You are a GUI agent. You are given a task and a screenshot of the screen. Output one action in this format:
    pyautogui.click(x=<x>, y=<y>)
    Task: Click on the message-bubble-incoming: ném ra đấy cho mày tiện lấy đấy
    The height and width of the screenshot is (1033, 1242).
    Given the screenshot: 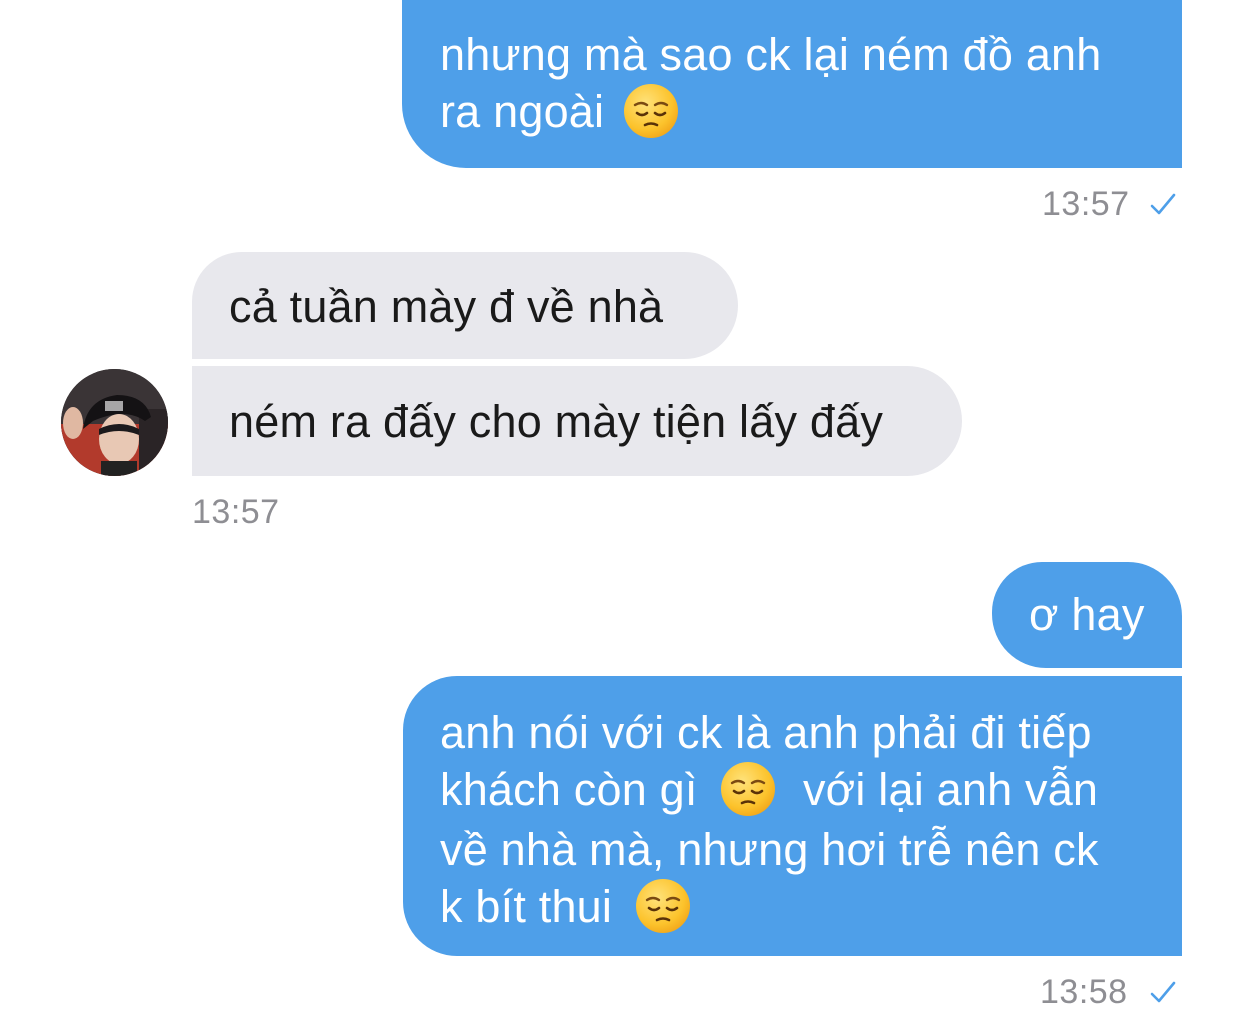 What is the action you would take?
    pyautogui.click(x=577, y=421)
    